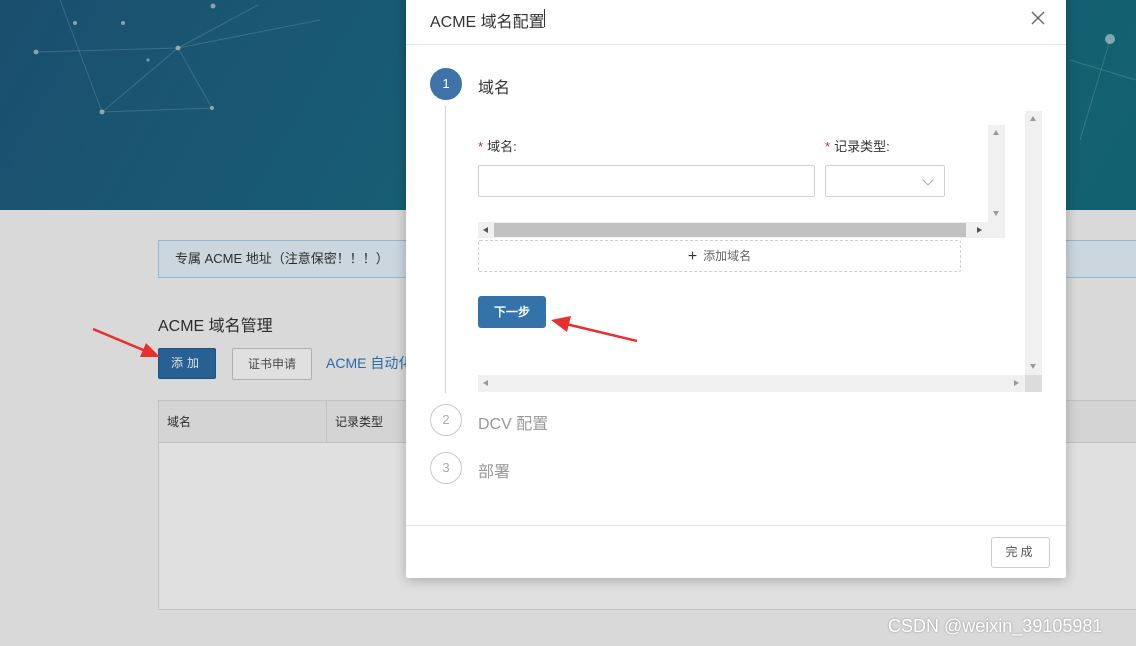  Describe the element at coordinates (494, 472) in the screenshot. I see `step-3-label: 部署` at that location.